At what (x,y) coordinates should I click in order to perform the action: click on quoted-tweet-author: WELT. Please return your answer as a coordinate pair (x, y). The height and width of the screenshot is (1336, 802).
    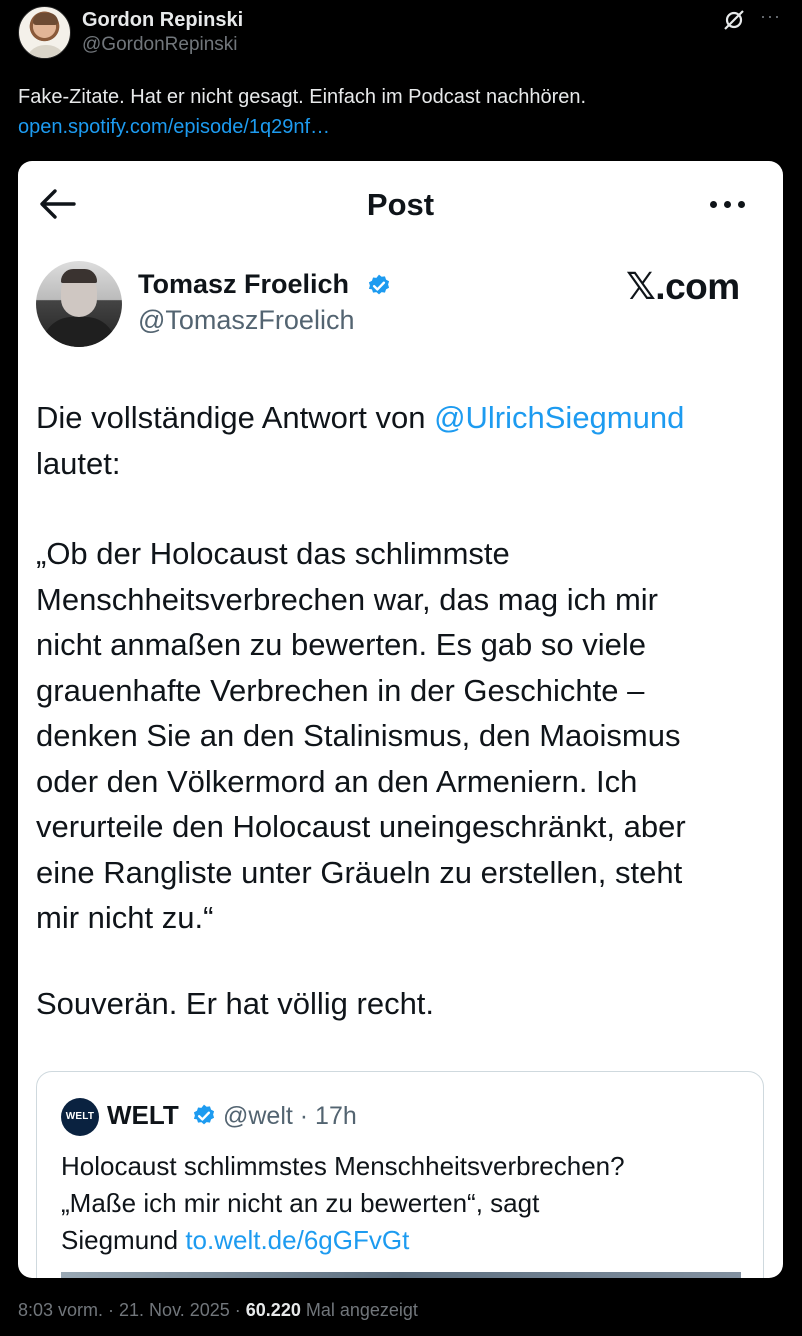
    Looking at the image, I should click on (143, 1115).